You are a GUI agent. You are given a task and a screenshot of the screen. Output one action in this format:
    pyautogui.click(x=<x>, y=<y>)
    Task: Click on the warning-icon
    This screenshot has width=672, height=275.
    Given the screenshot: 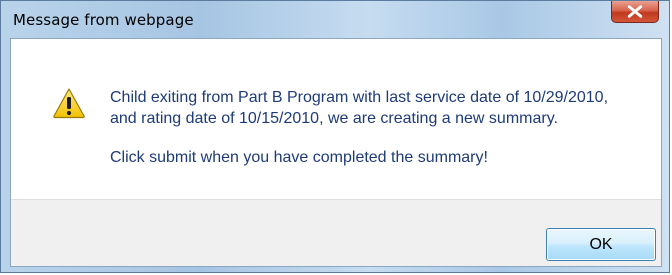 What is the action you would take?
    pyautogui.click(x=69, y=103)
    